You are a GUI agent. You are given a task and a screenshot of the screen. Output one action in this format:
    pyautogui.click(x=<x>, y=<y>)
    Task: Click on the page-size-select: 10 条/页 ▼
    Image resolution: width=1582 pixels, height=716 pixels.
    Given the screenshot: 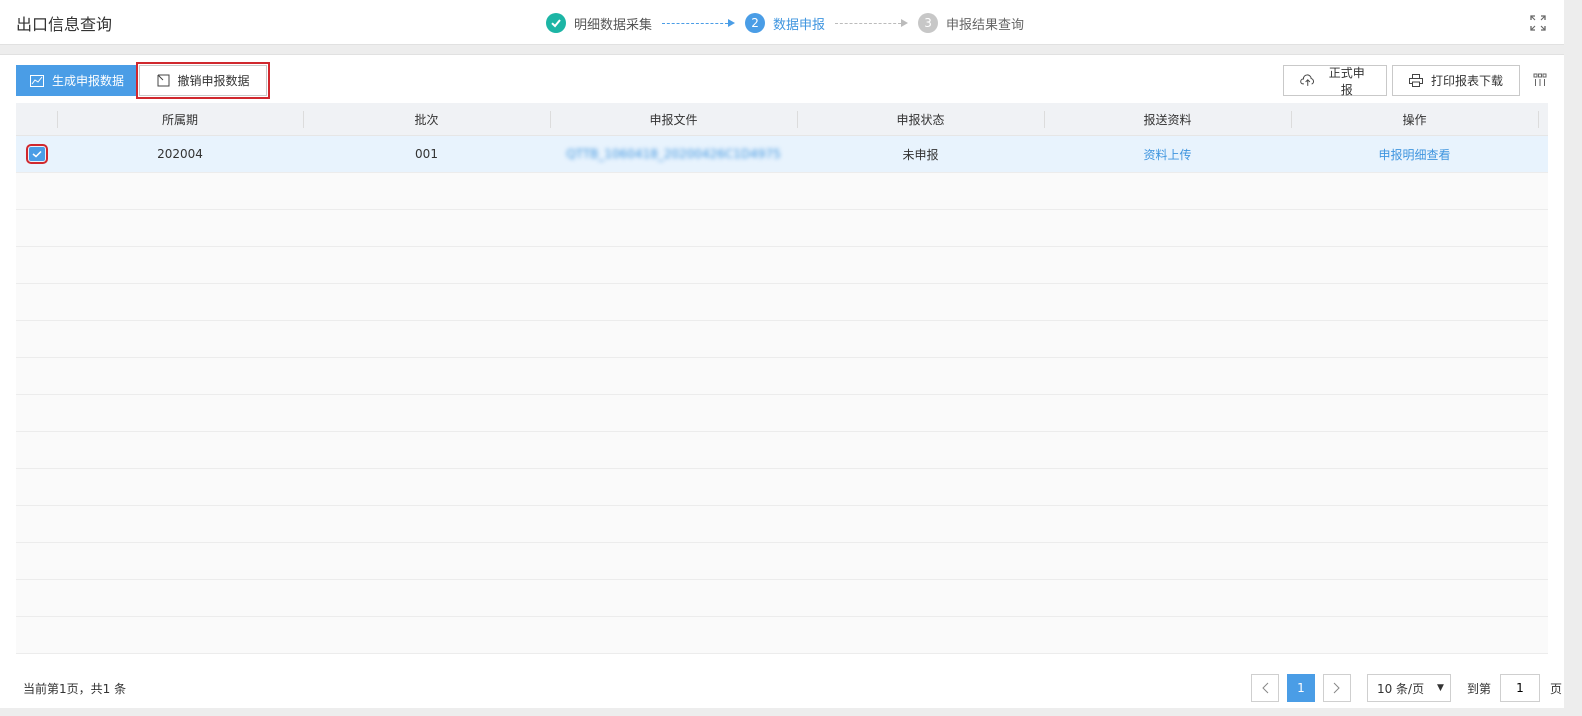 What is the action you would take?
    pyautogui.click(x=1408, y=688)
    